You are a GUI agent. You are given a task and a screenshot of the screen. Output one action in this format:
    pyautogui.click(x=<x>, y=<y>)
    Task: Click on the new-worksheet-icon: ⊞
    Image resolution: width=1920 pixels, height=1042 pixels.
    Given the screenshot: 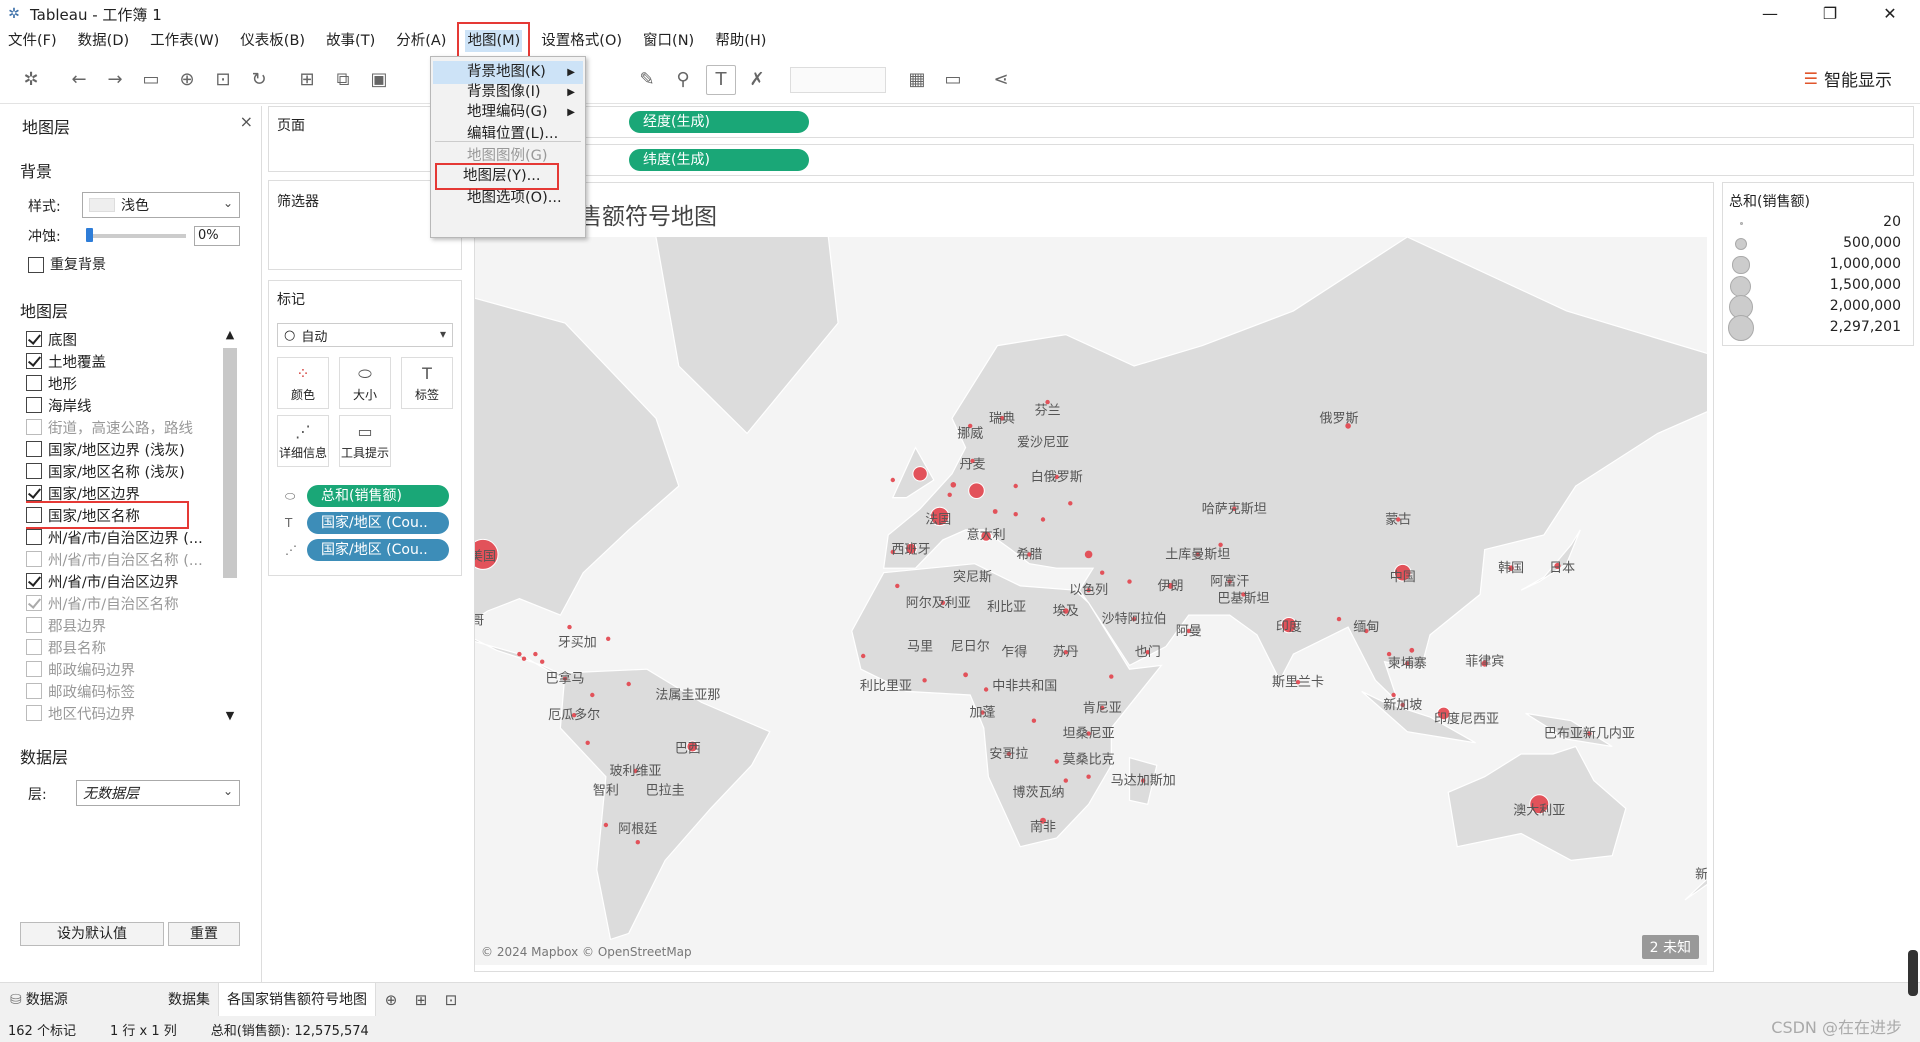 What is the action you would take?
    pyautogui.click(x=307, y=80)
    